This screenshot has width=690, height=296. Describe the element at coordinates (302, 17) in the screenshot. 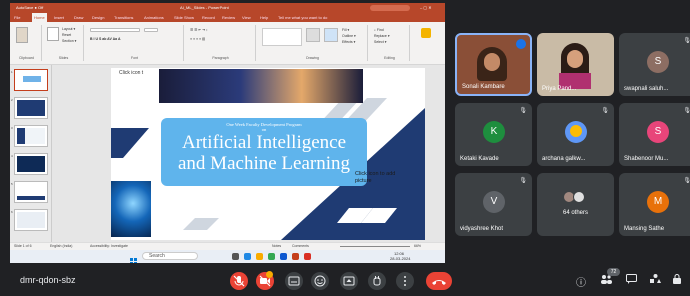

I see `tell-me-search: Tell me what you want to do` at that location.